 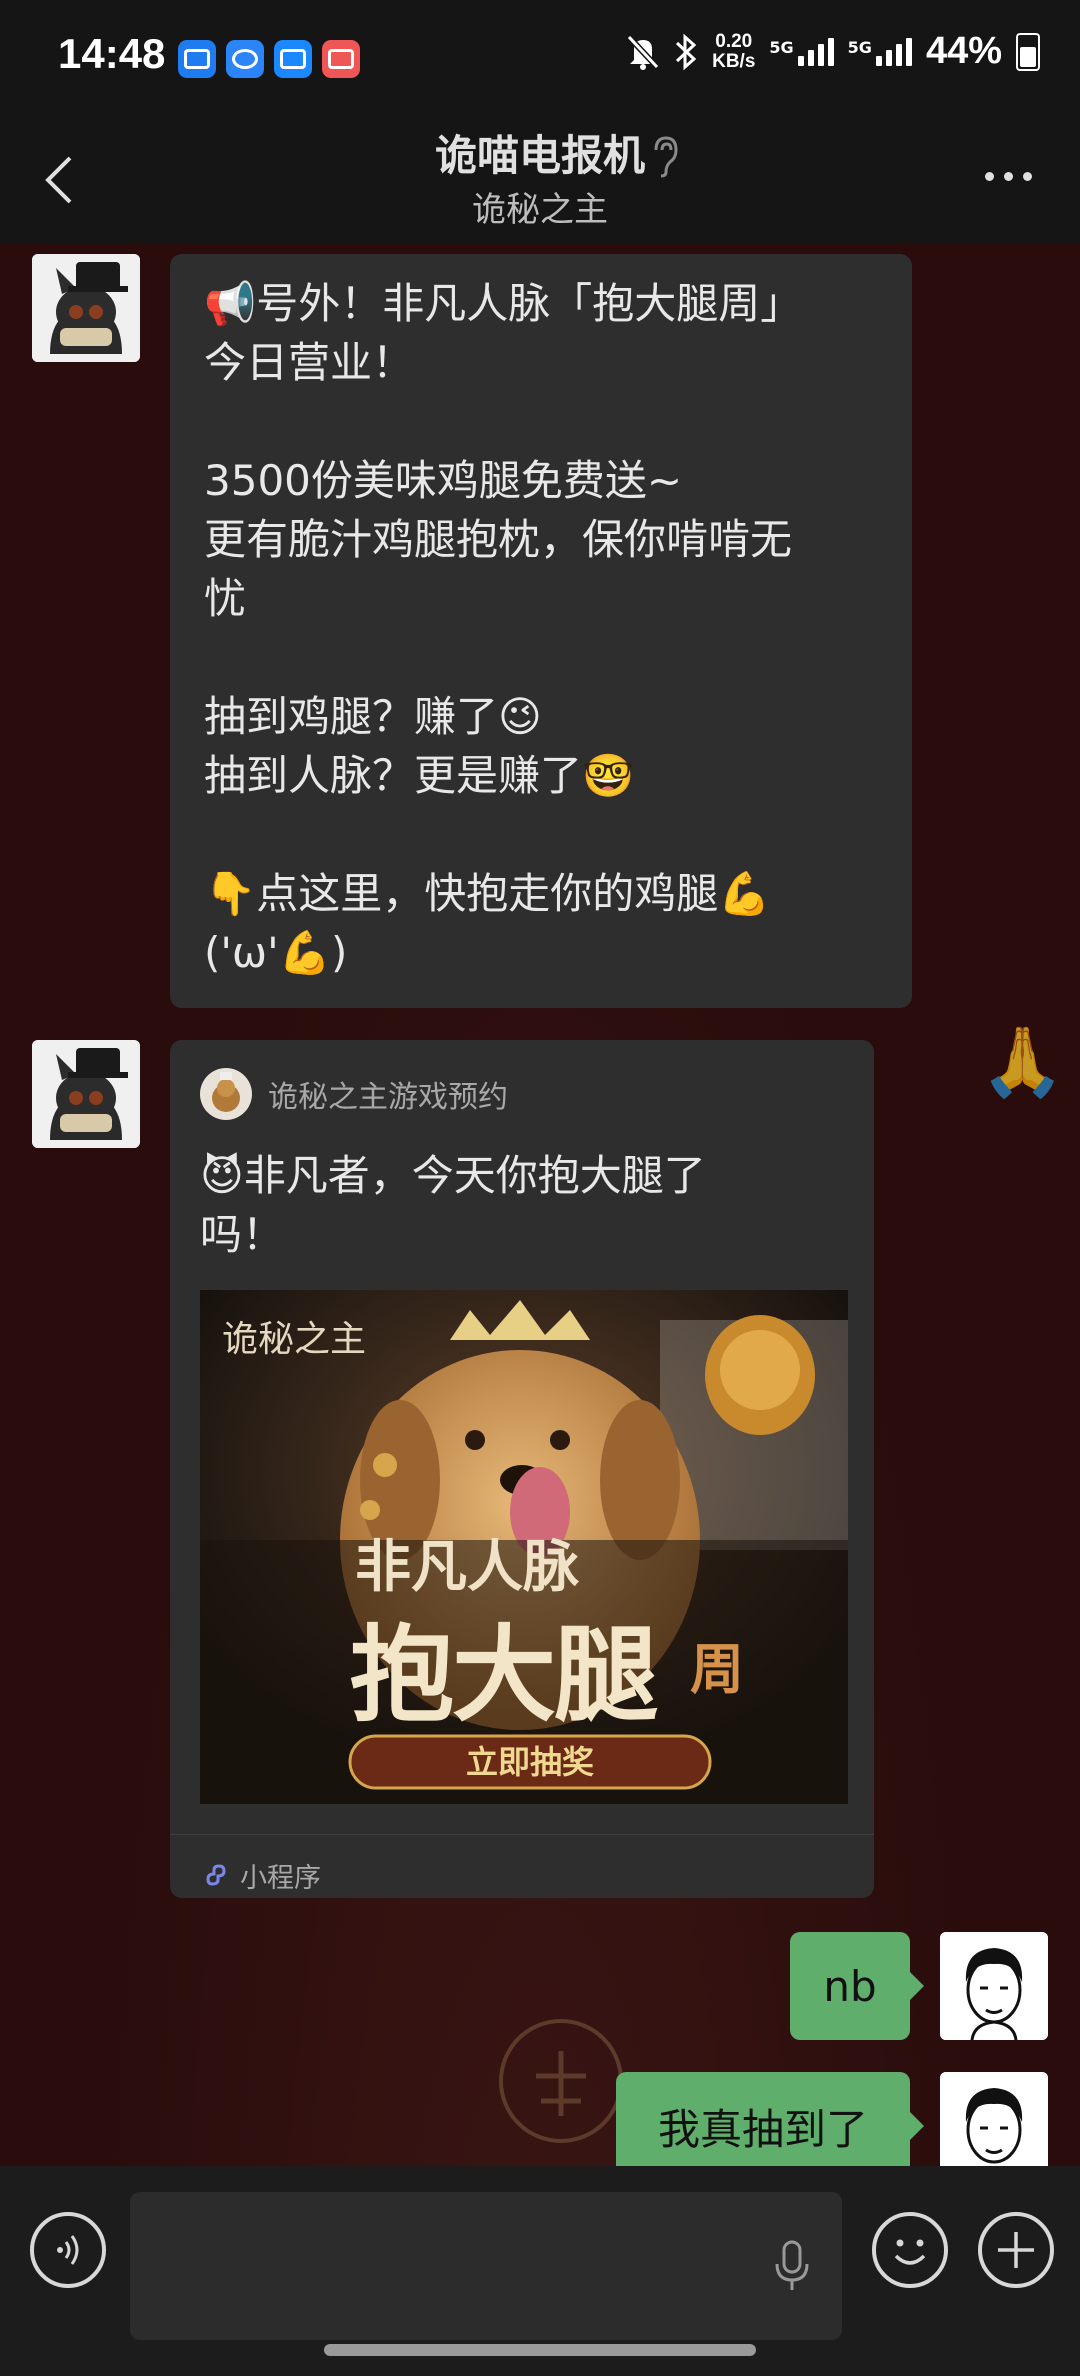 What do you see at coordinates (880, 51) in the screenshot?
I see `signal-strength-2: 5G` at bounding box center [880, 51].